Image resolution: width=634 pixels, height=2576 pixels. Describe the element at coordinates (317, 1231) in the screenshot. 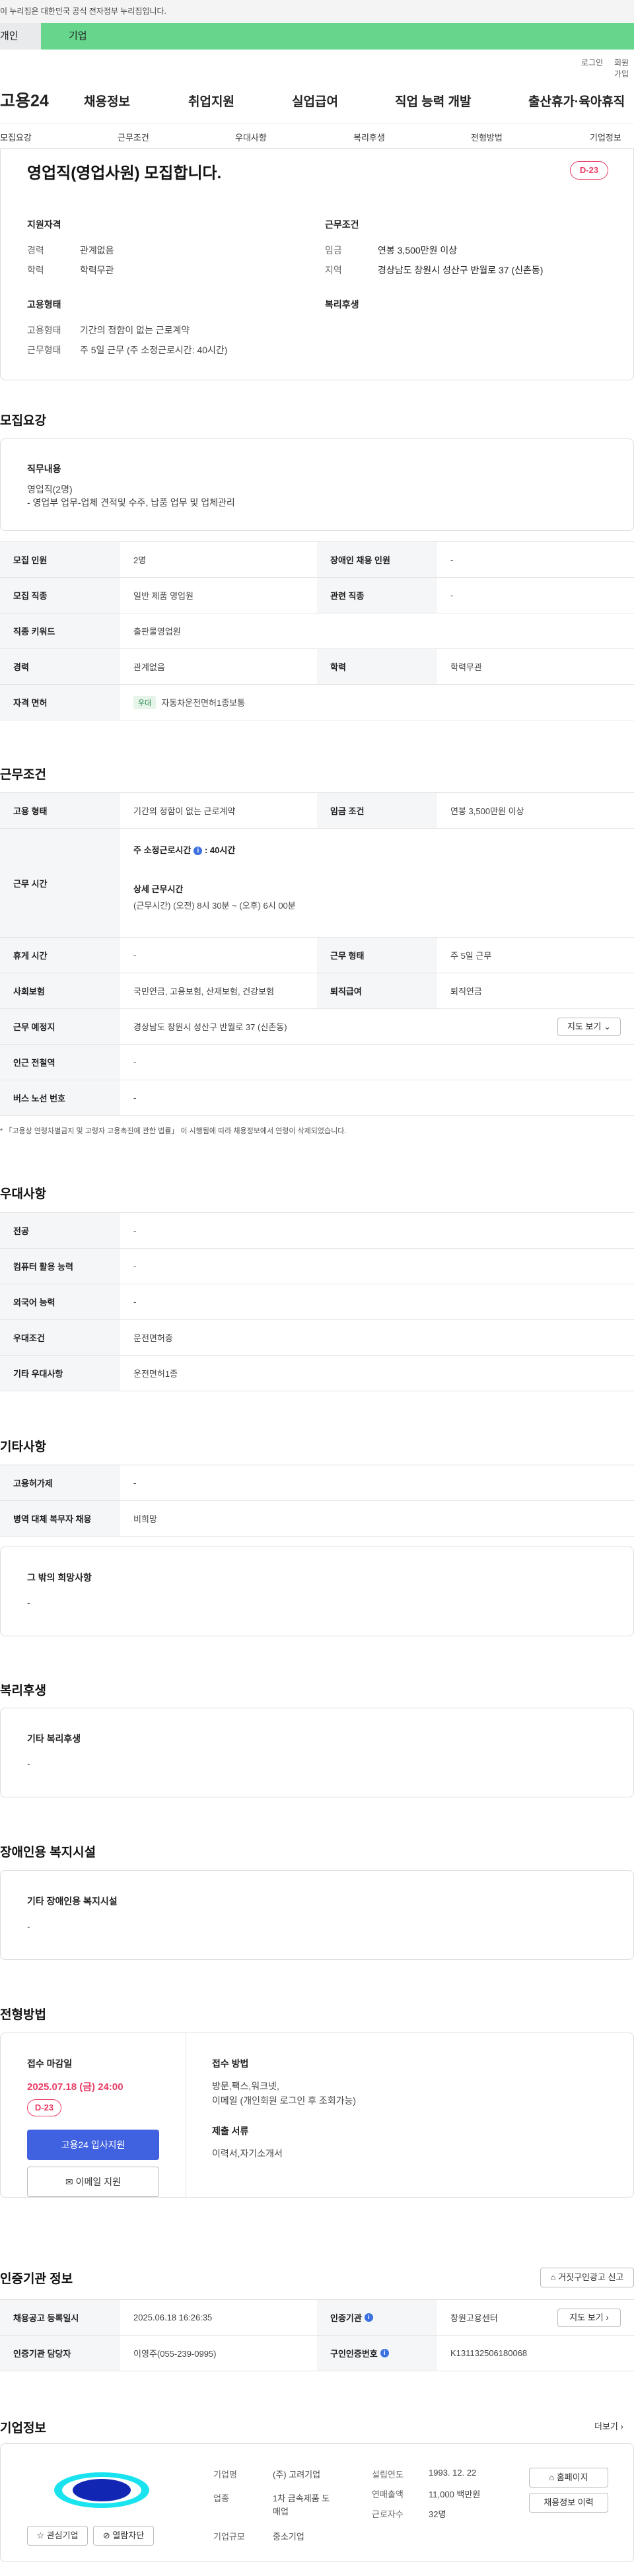

I see `table-row: 전공 -` at that location.